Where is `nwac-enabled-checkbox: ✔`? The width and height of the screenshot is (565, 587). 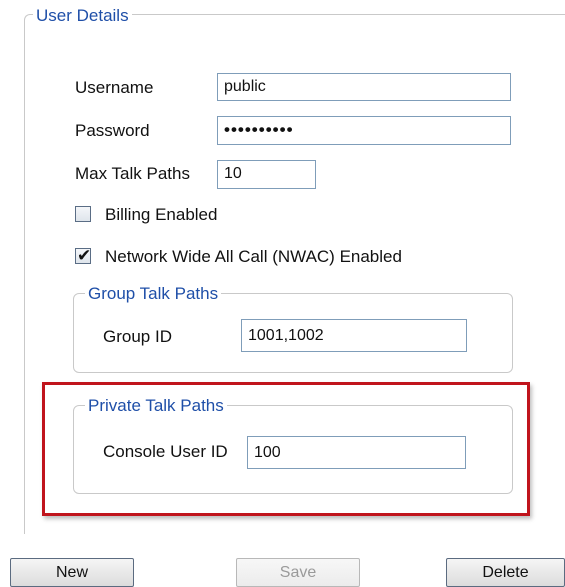
nwac-enabled-checkbox: ✔ is located at coordinates (83, 255).